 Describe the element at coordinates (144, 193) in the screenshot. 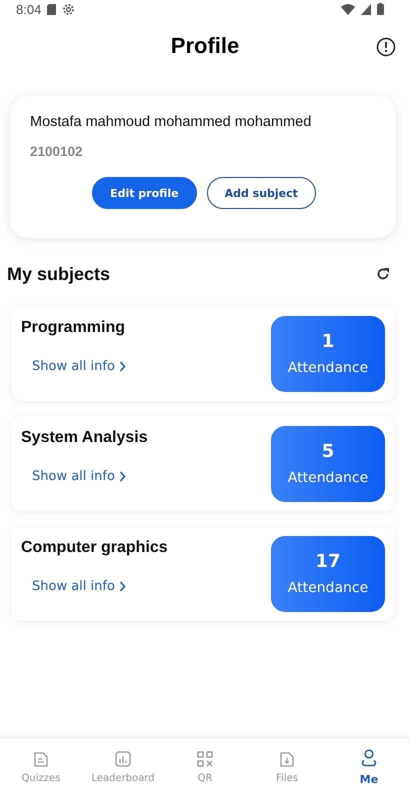

I see `edit-profile-button: Edit profile` at that location.